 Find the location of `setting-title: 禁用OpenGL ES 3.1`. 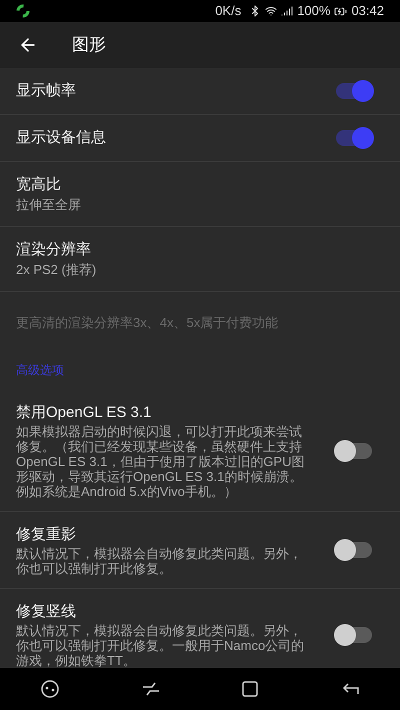

setting-title: 禁用OpenGL ES 3.1 is located at coordinates (84, 413).